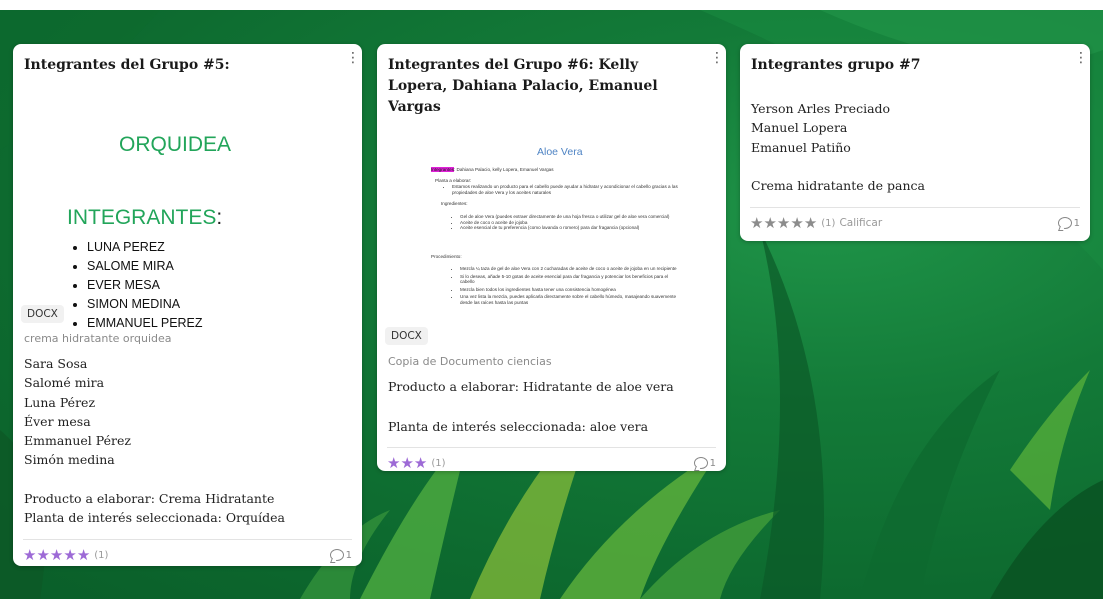 The height and width of the screenshot is (599, 1103). Describe the element at coordinates (149, 498) in the screenshot. I see `body-line: Producto a elaborar: Crema Hidratante` at that location.